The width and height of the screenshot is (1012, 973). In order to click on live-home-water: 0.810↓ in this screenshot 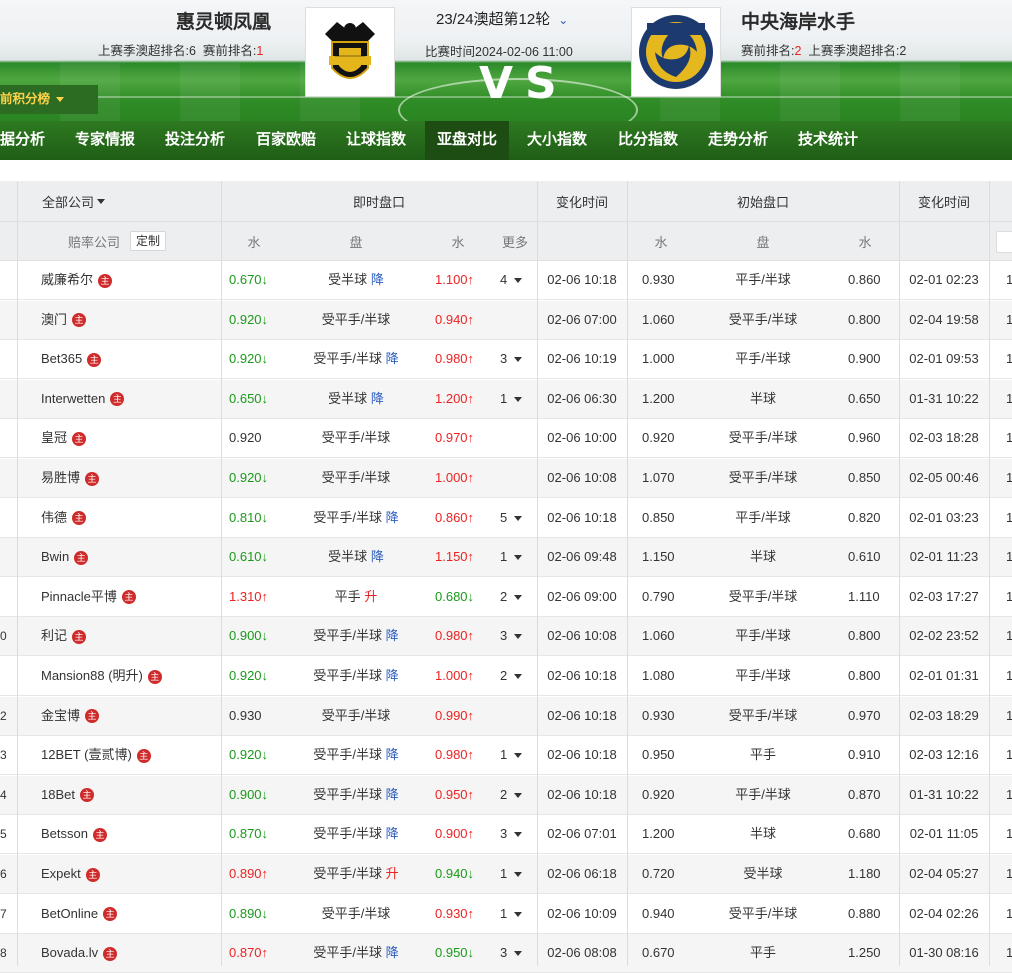, I will do `click(248, 518)`.